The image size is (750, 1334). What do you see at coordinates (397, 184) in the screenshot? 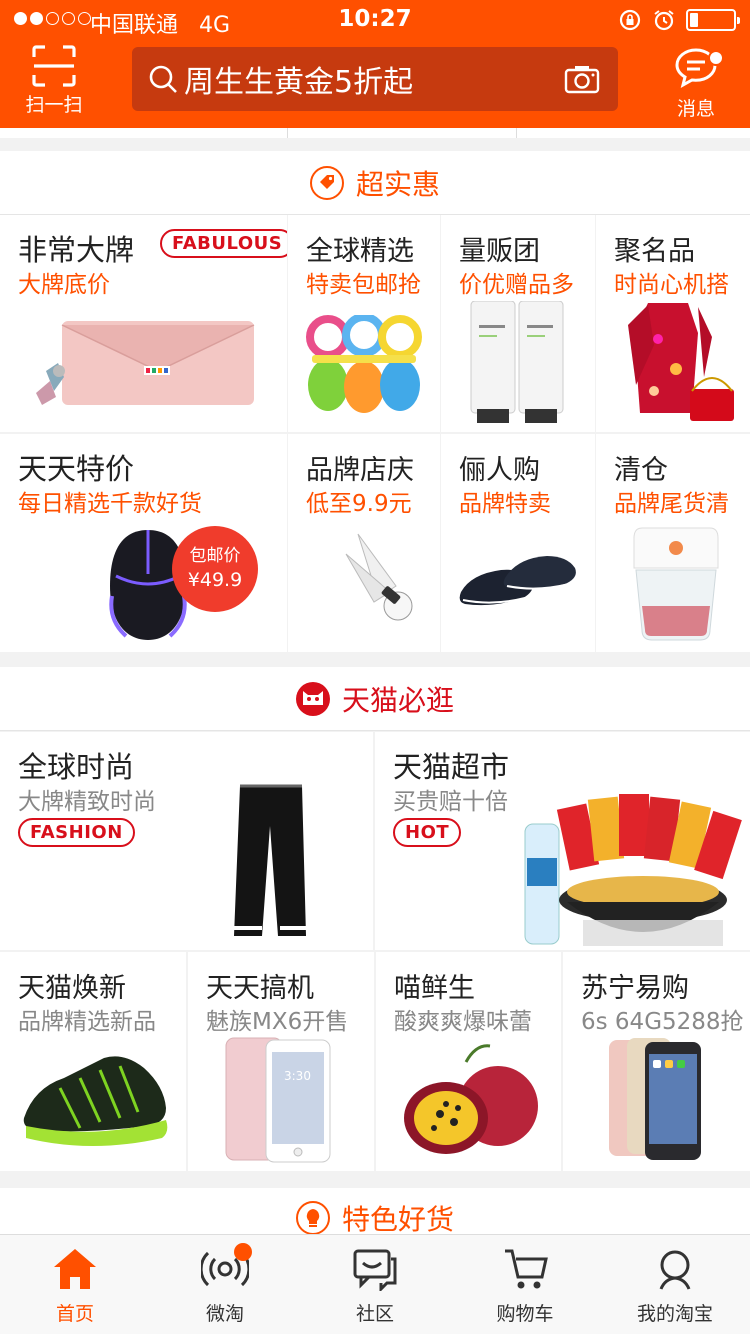
I see `section-title-deals: 超实惠` at bounding box center [397, 184].